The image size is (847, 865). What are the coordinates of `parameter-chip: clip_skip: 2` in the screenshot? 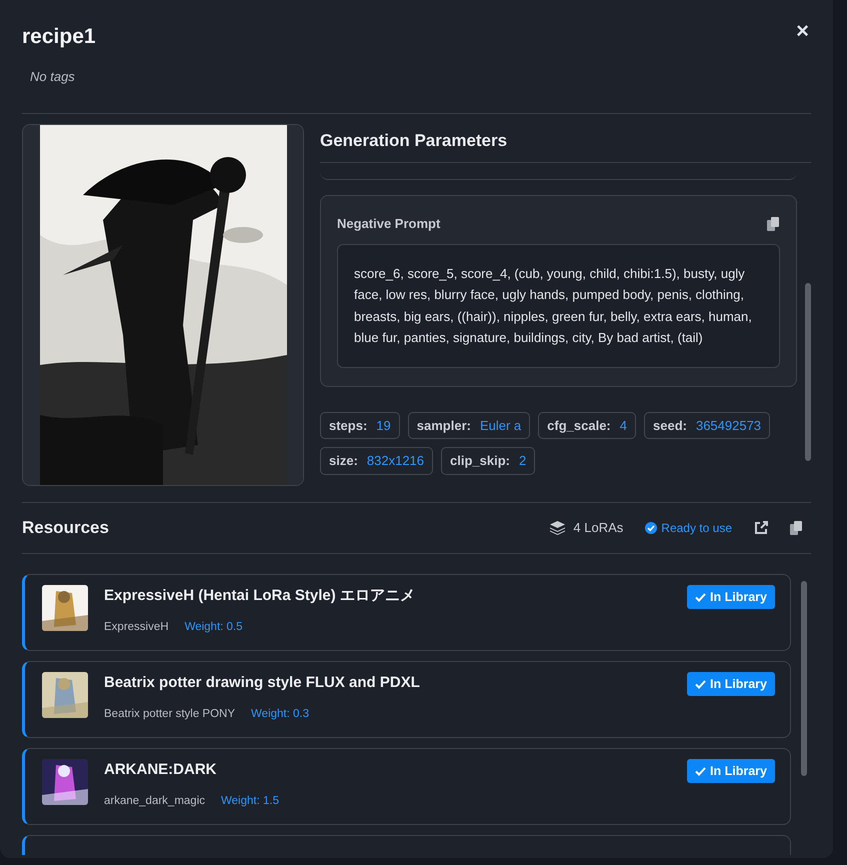 It's located at (488, 460).